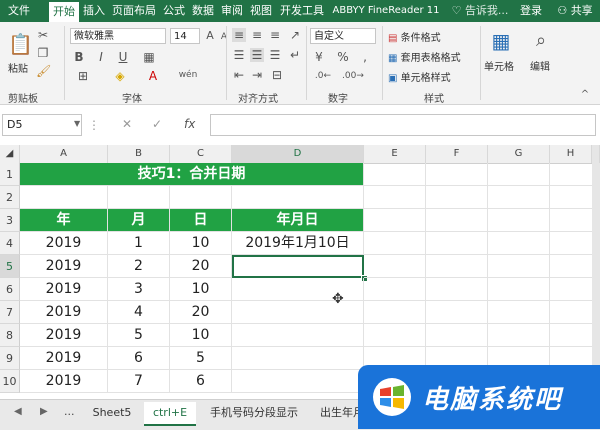 The height and width of the screenshot is (430, 600). Describe the element at coordinates (189, 124) in the screenshot. I see `insert-function-icon: fx` at that location.